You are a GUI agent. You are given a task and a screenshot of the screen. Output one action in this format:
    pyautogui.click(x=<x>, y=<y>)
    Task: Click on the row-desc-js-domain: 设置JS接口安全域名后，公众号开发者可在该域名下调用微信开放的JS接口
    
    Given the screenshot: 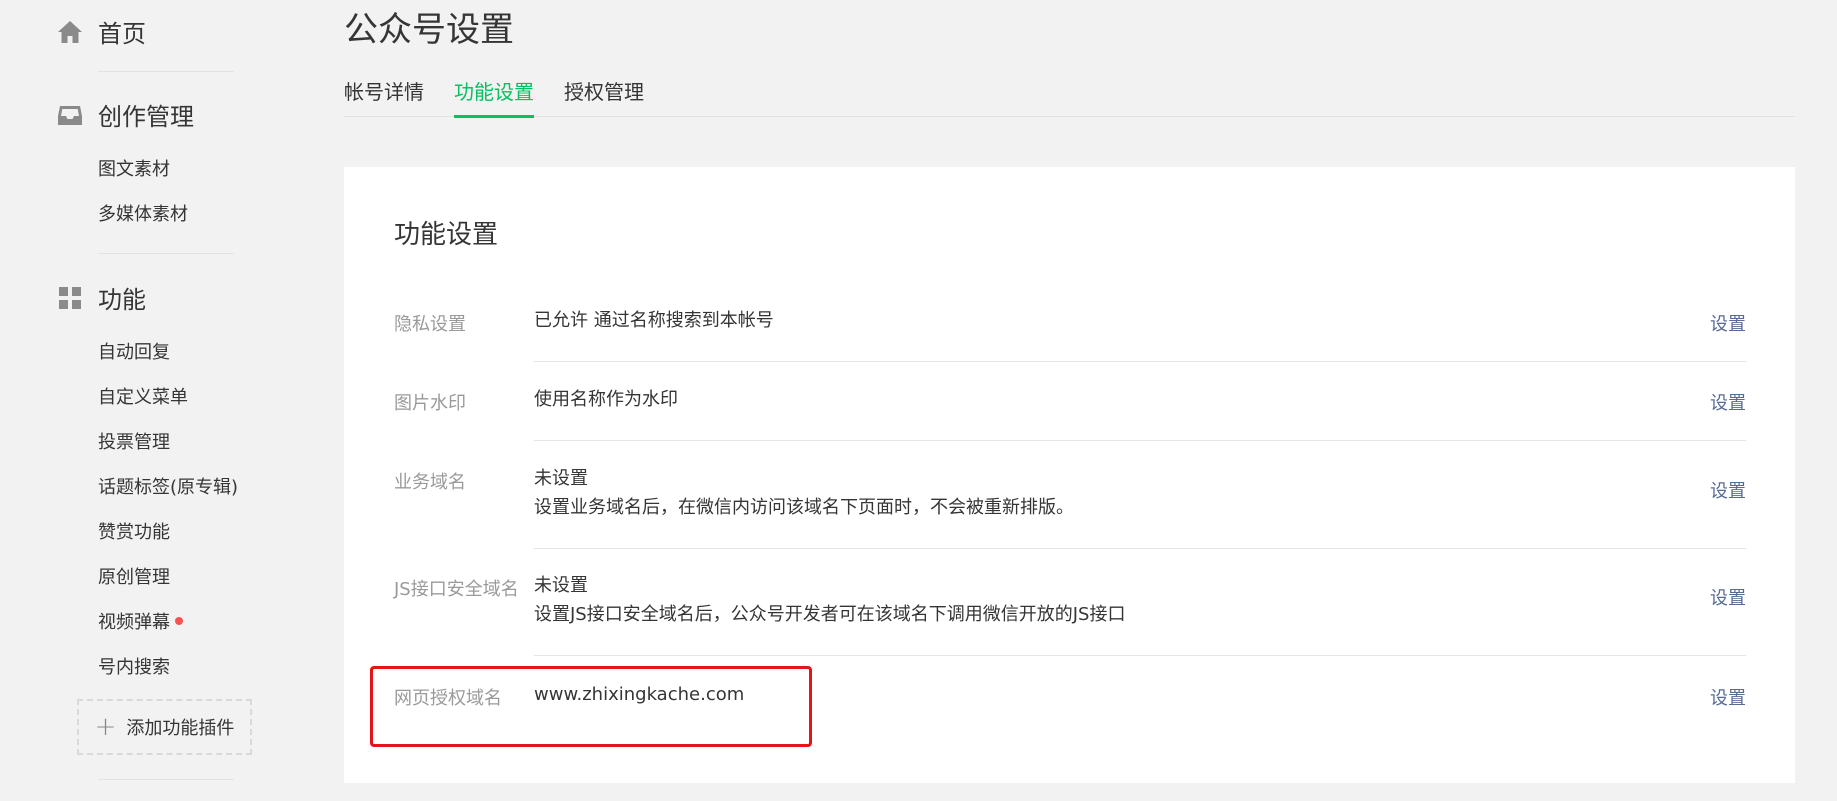 What is the action you would take?
    pyautogui.click(x=830, y=614)
    